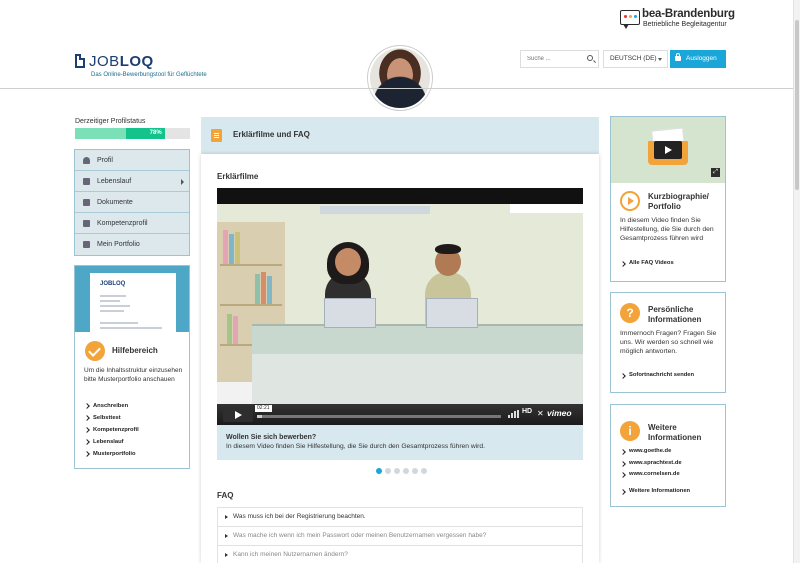 The image size is (800, 563). What do you see at coordinates (121, 61) in the screenshot?
I see `app-name: JOBLOQ` at bounding box center [121, 61].